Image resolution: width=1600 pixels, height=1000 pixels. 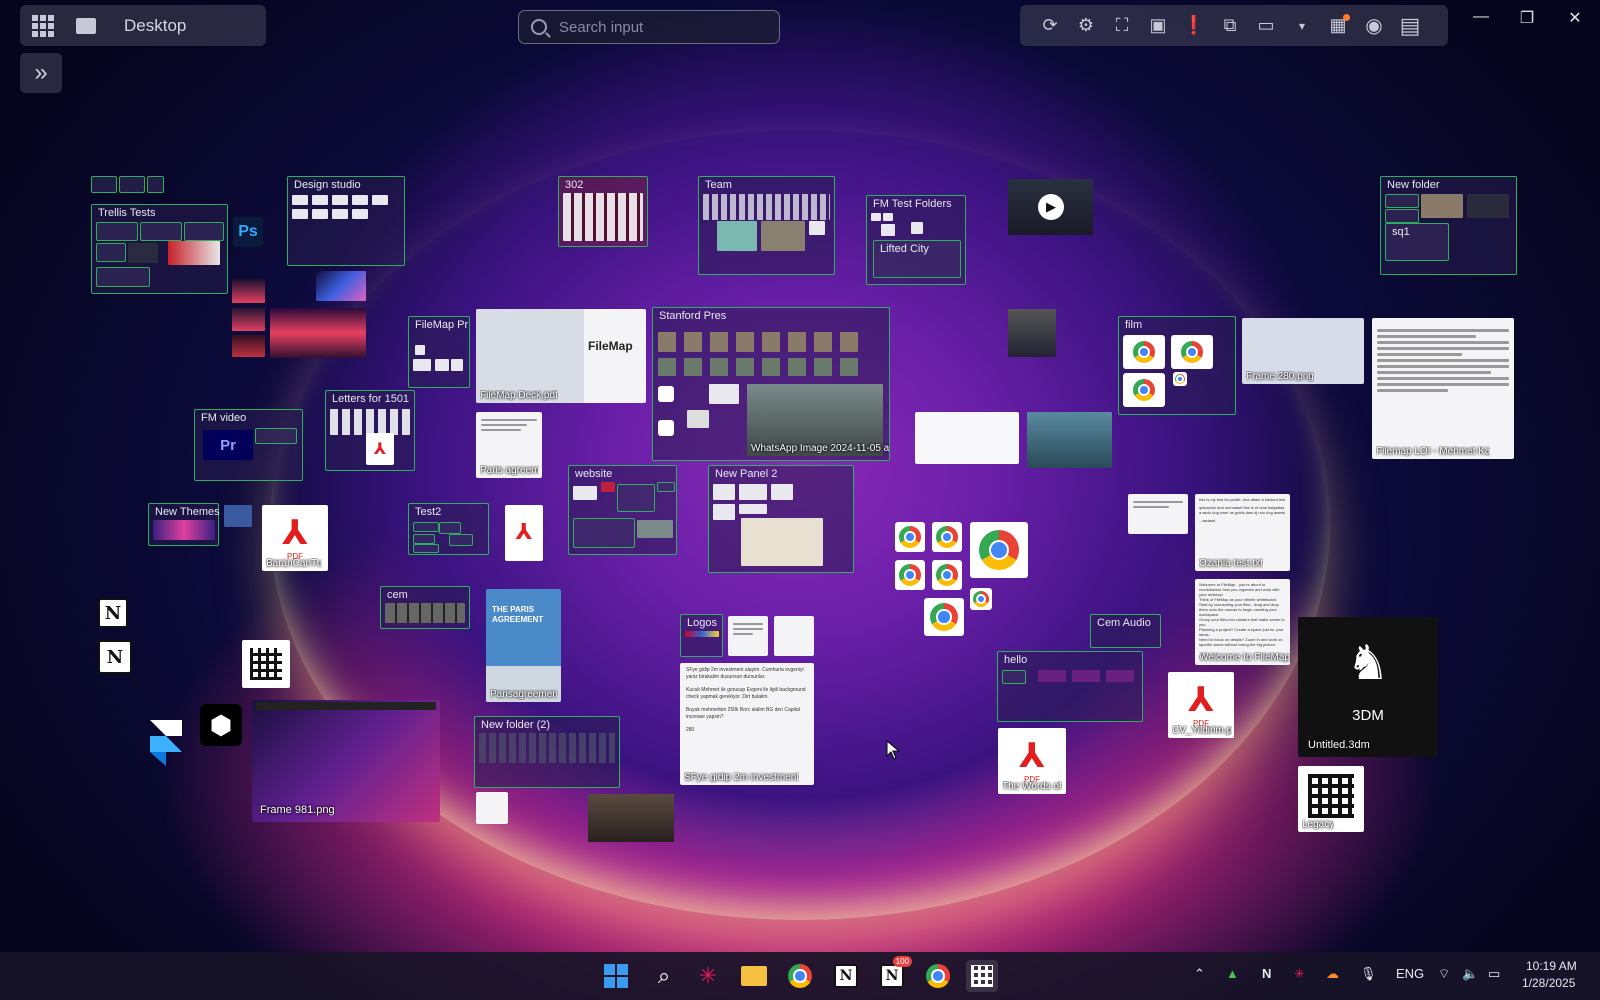 What do you see at coordinates (346, 761) in the screenshot?
I see `file-card-frame-981: Frame 981.png` at bounding box center [346, 761].